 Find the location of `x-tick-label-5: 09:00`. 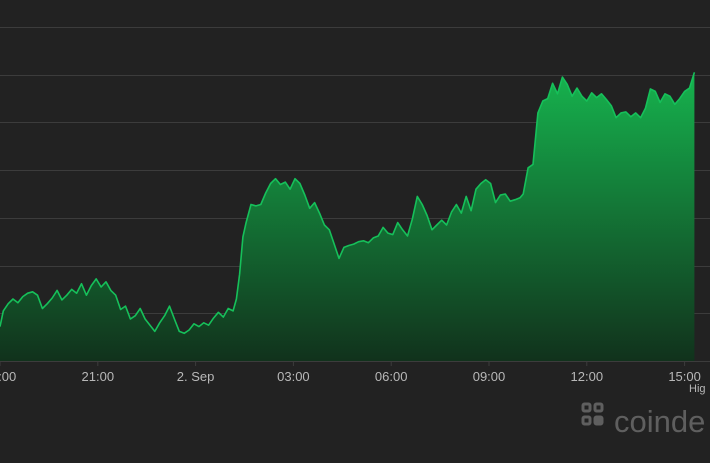

x-tick-label-5: 09:00 is located at coordinates (489, 376).